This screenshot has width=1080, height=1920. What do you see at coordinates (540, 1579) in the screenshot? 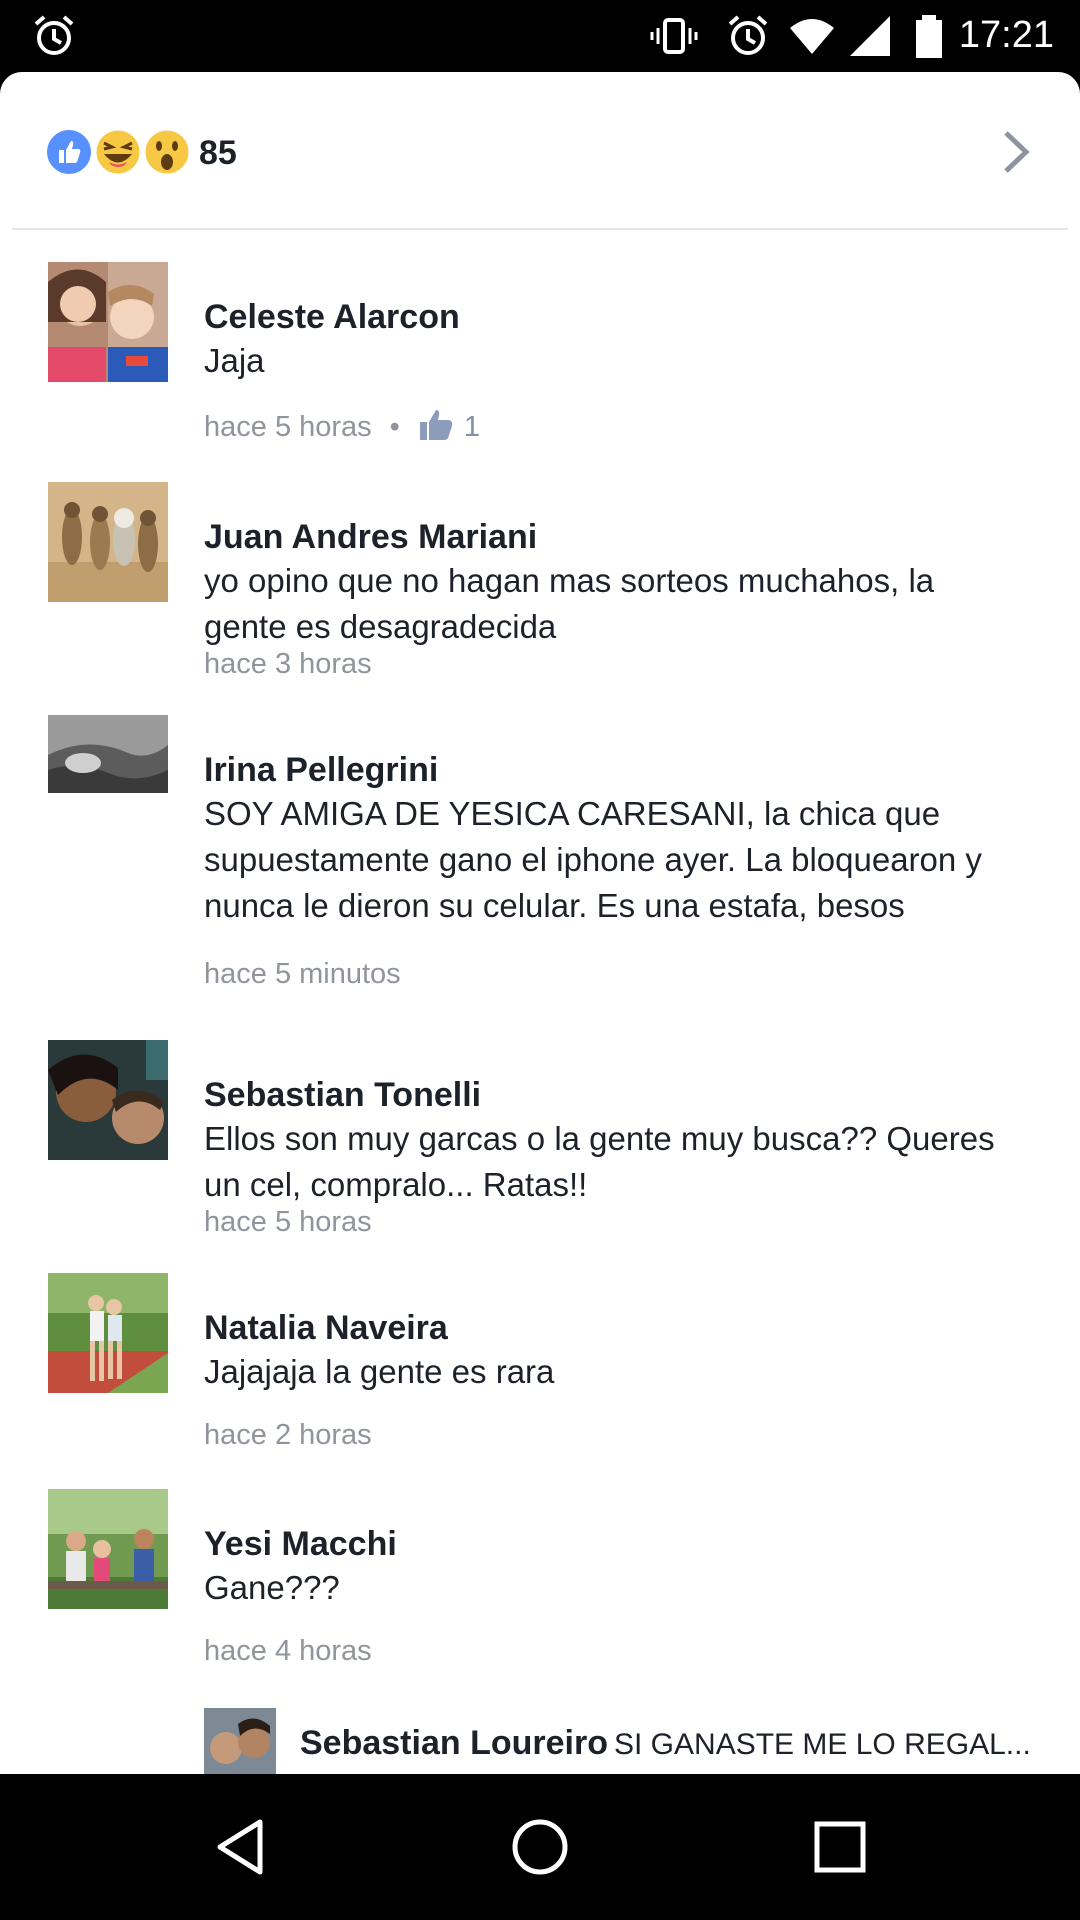
I see `comment-item: Yesi Macchi Gane??? hace 4 horas` at bounding box center [540, 1579].